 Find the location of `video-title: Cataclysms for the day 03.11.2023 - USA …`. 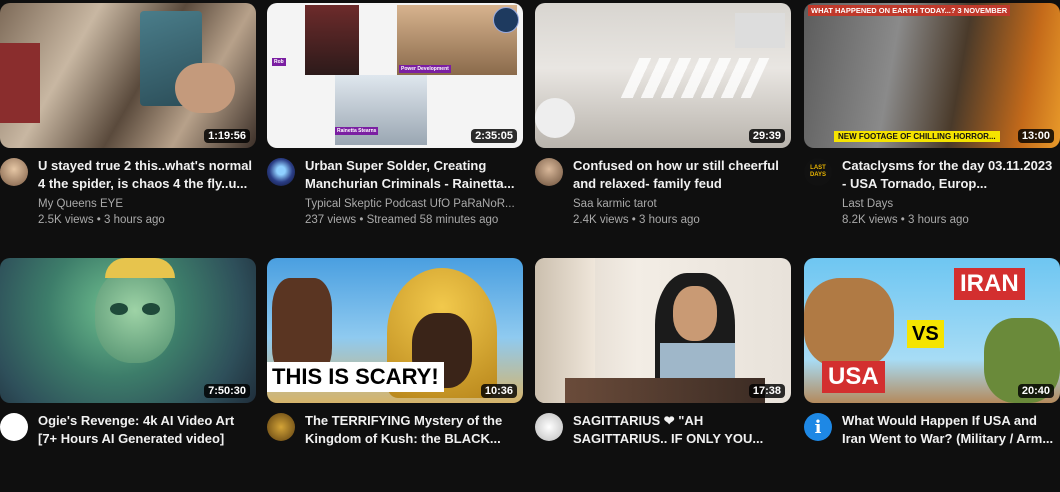

video-title: Cataclysms for the day 03.11.2023 - USA … is located at coordinates (951, 175).